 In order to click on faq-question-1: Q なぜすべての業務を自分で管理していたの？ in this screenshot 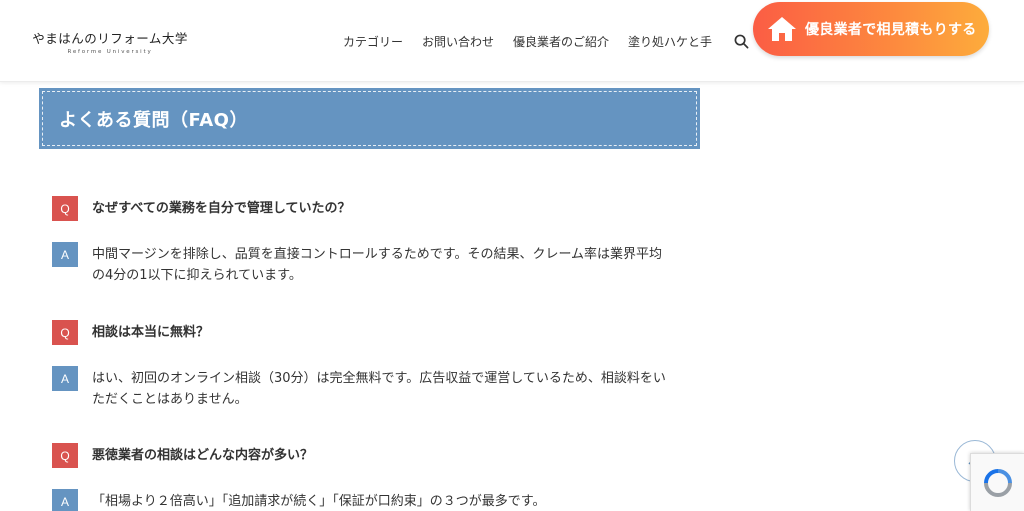, I will do `click(201, 208)`.